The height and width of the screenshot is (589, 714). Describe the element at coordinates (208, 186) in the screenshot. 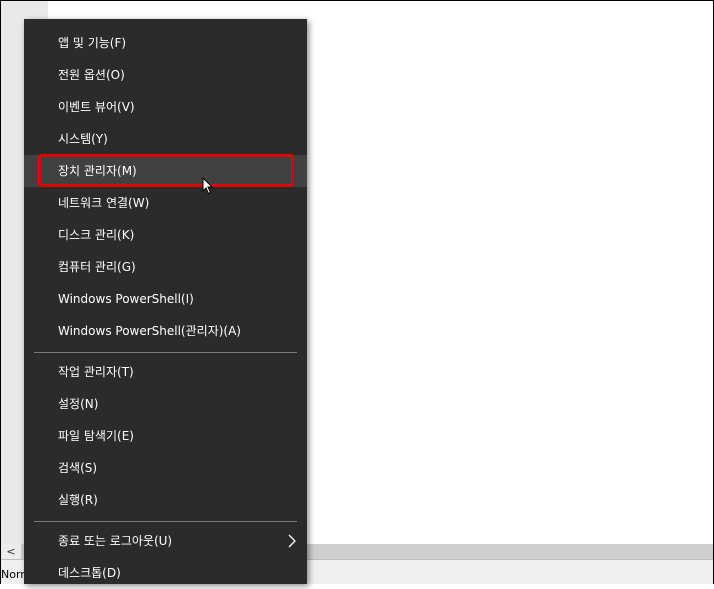

I see `mouse-pointer-icon` at that location.